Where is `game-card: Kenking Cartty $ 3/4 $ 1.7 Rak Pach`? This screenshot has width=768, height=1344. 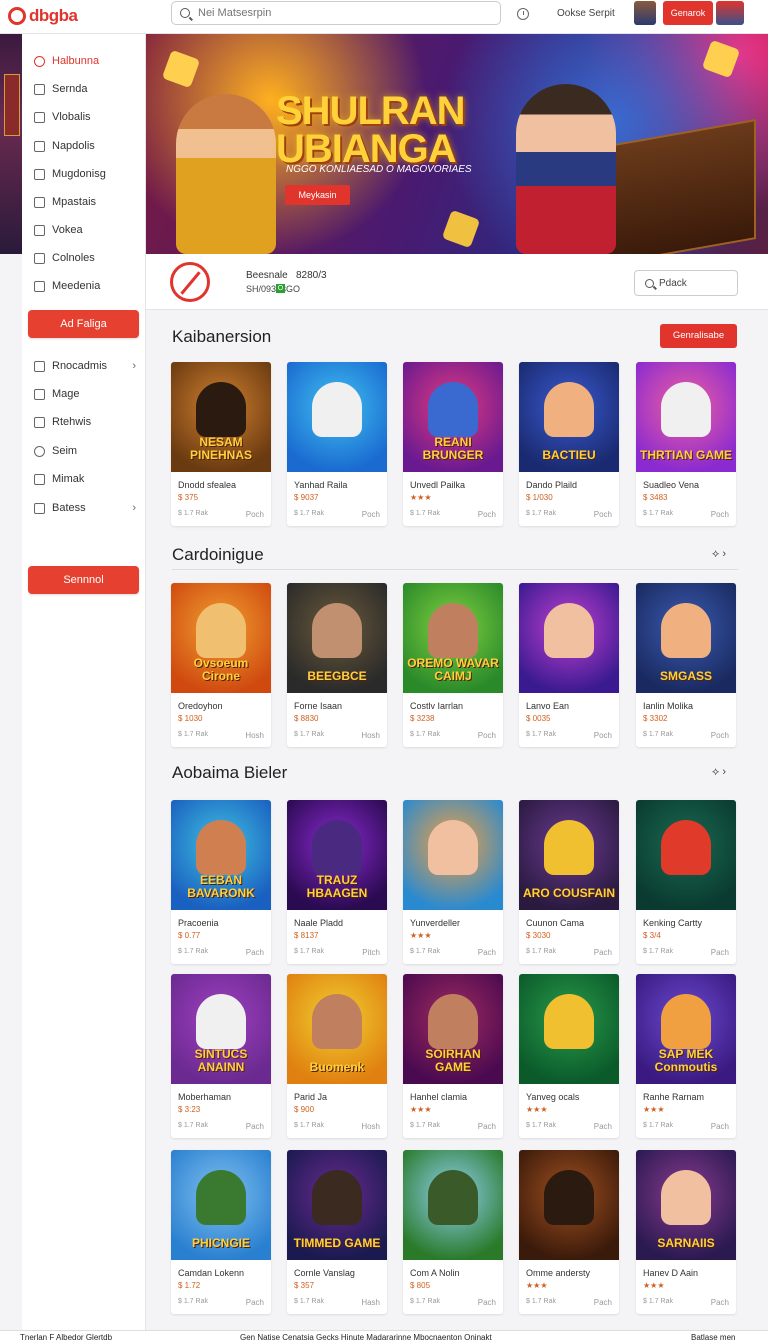
game-card: Kenking Cartty $ 3/4 $ 1.7 Rak Pach is located at coordinates (686, 882).